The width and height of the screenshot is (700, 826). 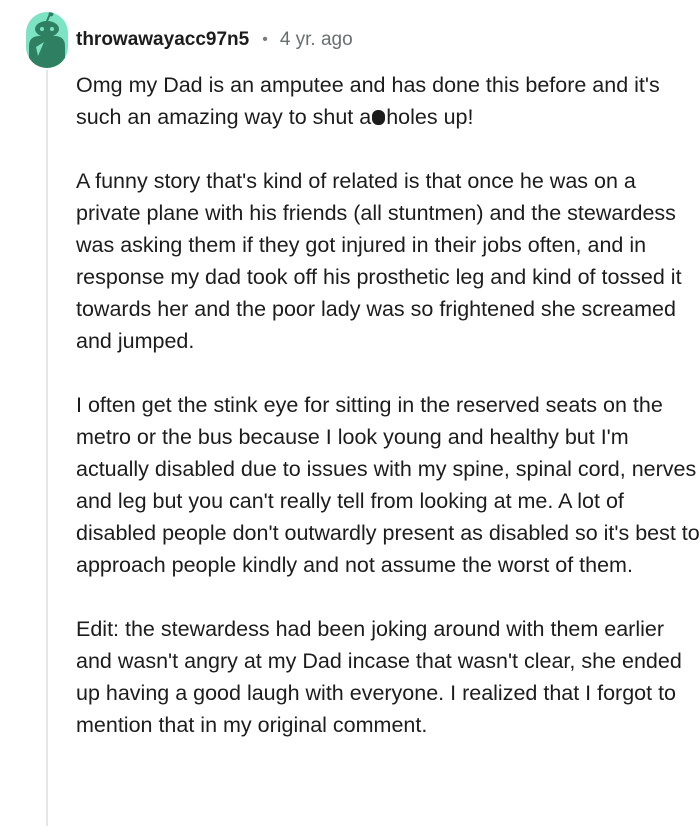 I want to click on thread-line, so click(x=47, y=448).